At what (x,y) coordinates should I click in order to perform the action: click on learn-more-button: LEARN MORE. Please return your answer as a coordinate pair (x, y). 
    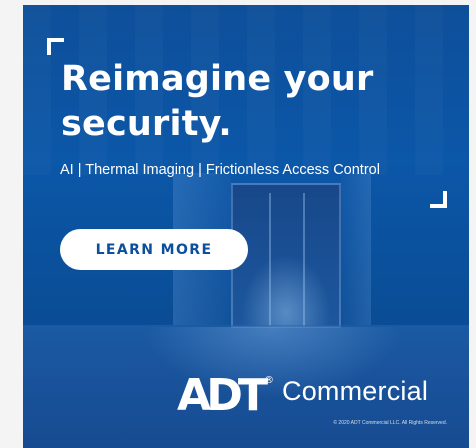
    Looking at the image, I should click on (154, 249).